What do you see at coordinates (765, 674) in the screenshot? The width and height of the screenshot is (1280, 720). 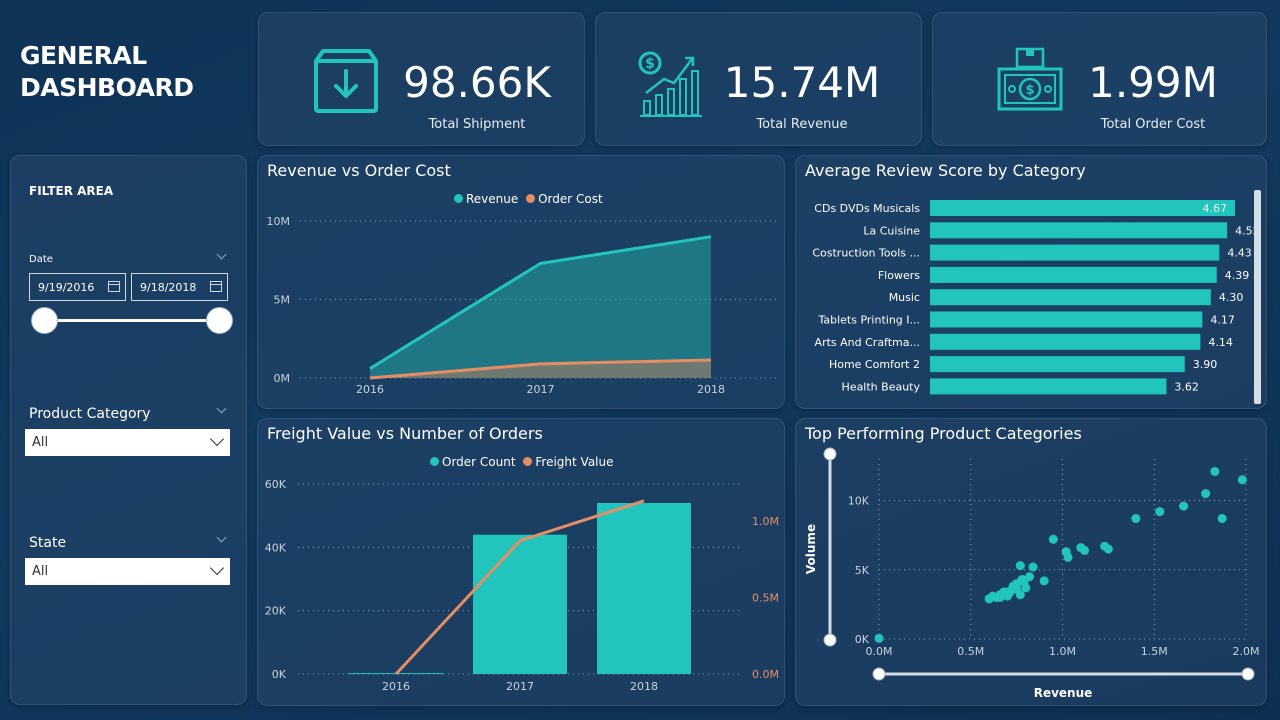 I see `y-tick-label-right: 0.0M` at bounding box center [765, 674].